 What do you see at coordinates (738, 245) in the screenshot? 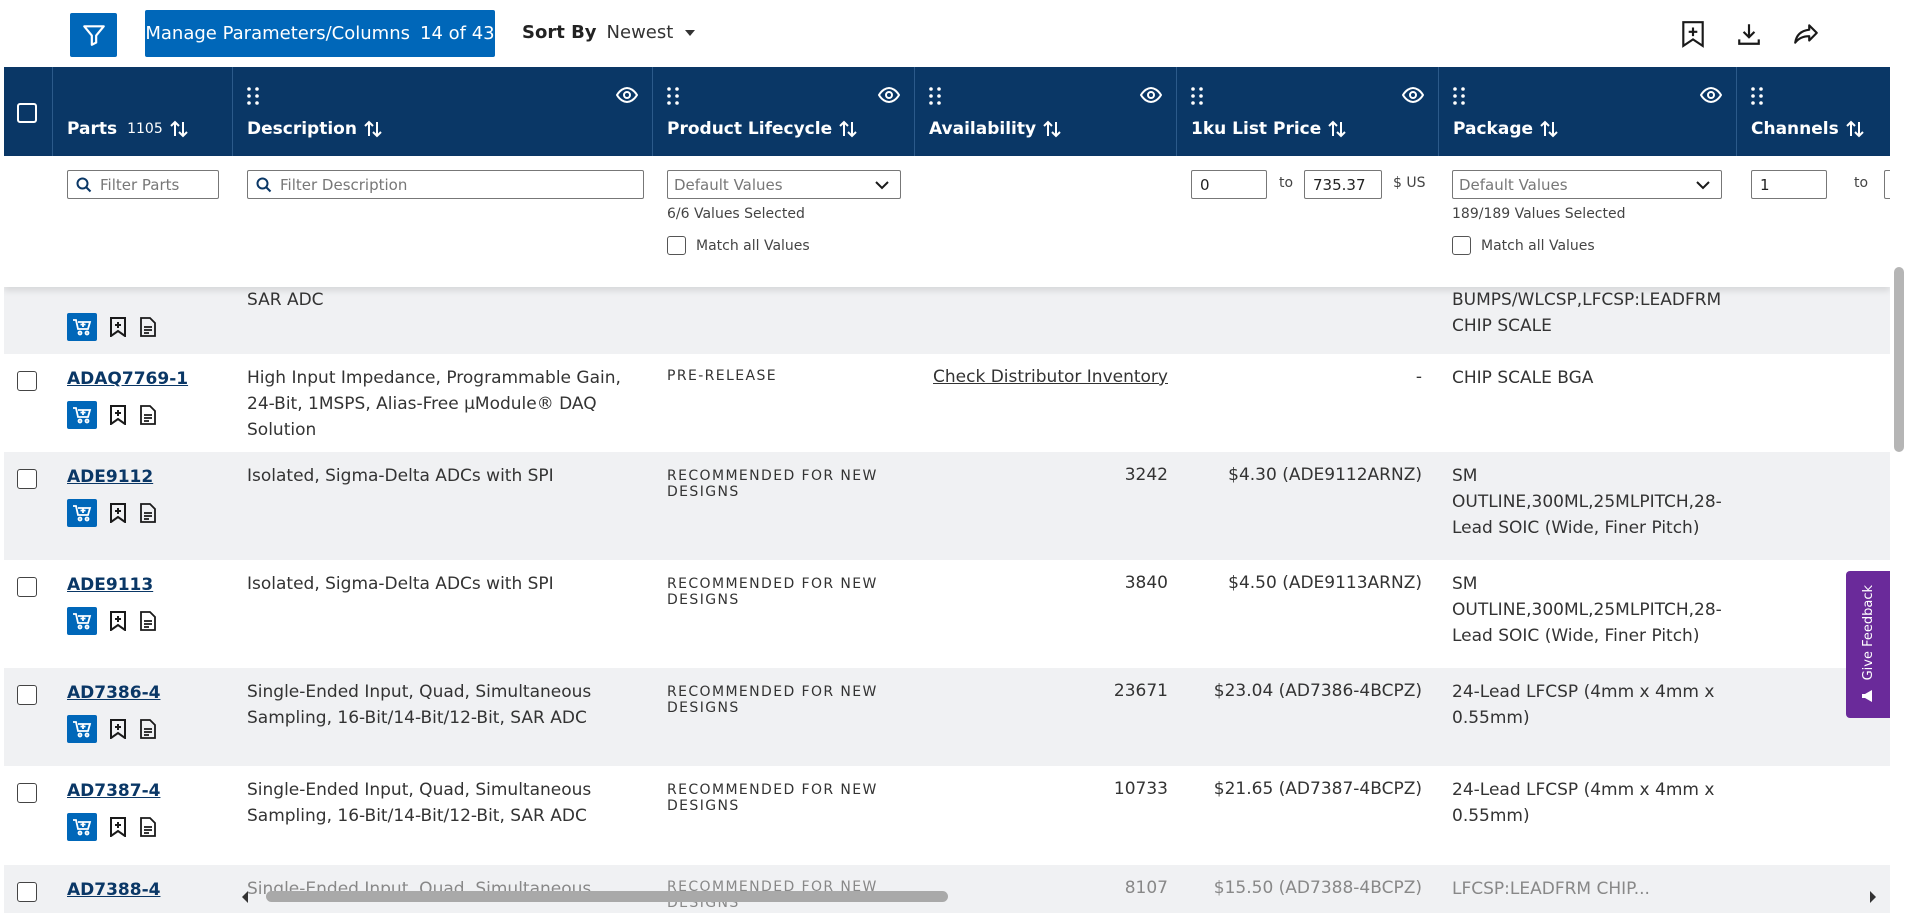
I see `lifecycle-match-all: Match all Values` at bounding box center [738, 245].